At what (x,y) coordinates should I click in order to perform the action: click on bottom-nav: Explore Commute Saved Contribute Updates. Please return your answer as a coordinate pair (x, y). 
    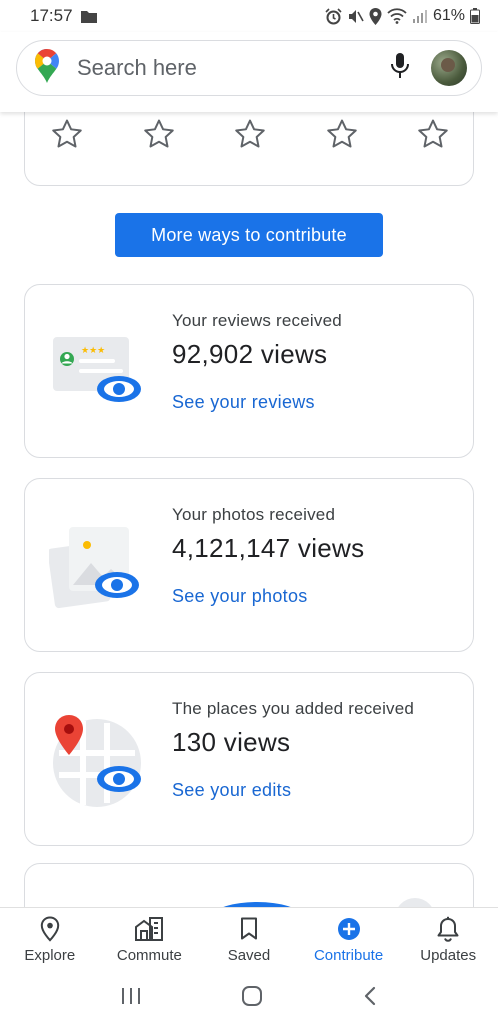
    Looking at the image, I should click on (249, 940).